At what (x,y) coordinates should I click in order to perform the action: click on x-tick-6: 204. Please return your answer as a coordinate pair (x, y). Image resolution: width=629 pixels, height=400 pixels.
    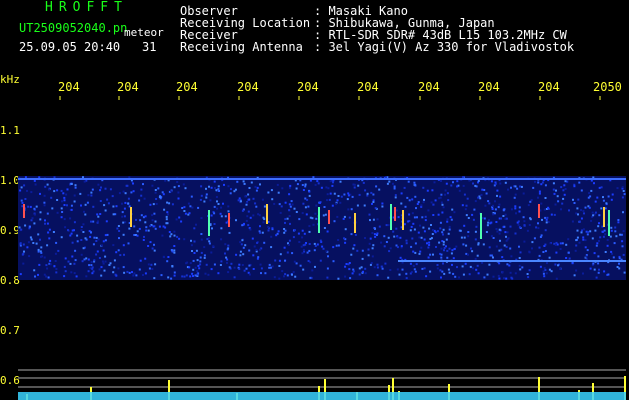
    Looking at the image, I should click on (368, 87).